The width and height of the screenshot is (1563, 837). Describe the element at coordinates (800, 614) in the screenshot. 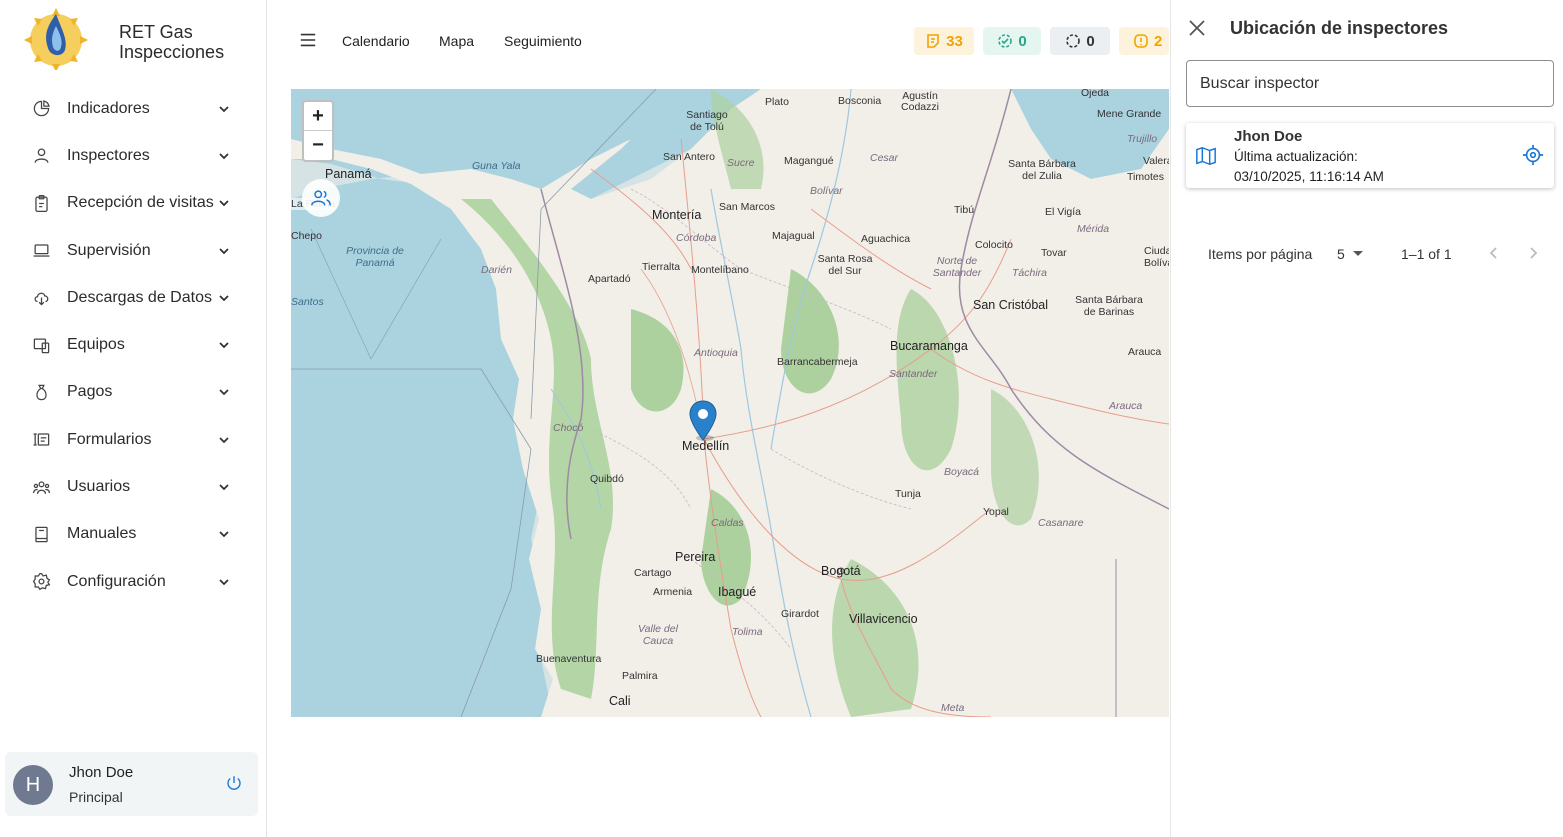

I see `map-label-town: Girardot` at that location.